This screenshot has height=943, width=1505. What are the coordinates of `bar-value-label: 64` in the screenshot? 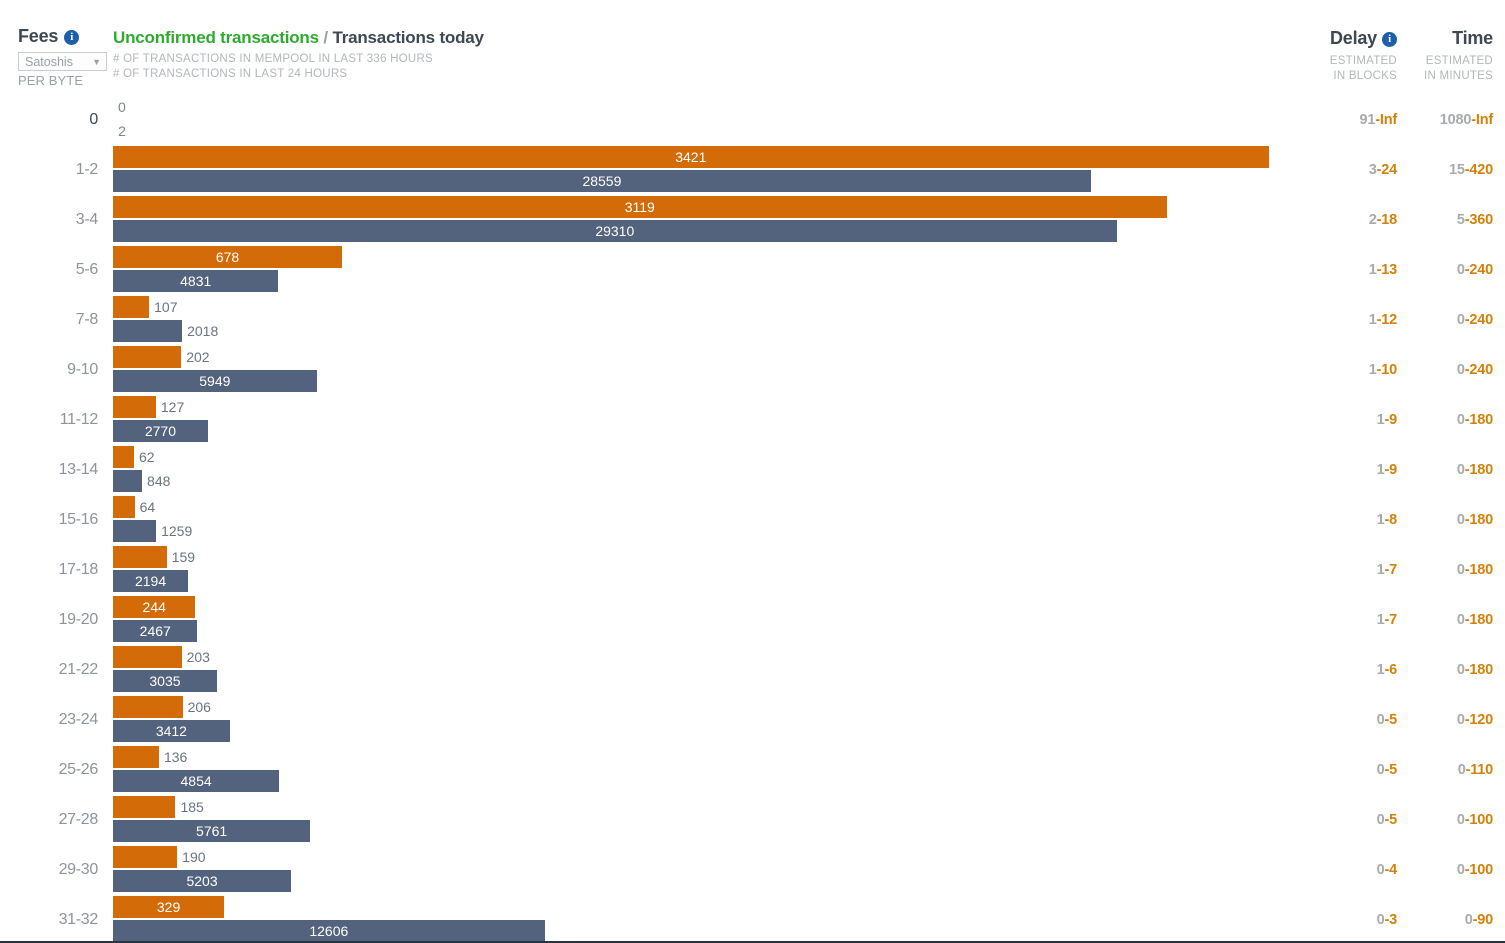 It's located at (147, 507).